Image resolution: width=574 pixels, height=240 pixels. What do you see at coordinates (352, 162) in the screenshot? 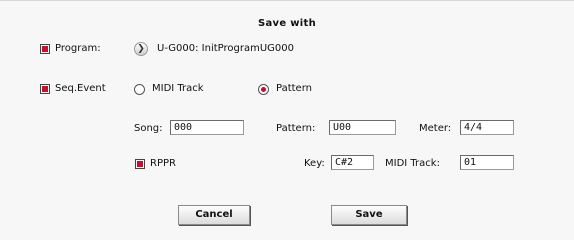
I see `key-field: C#2` at bounding box center [352, 162].